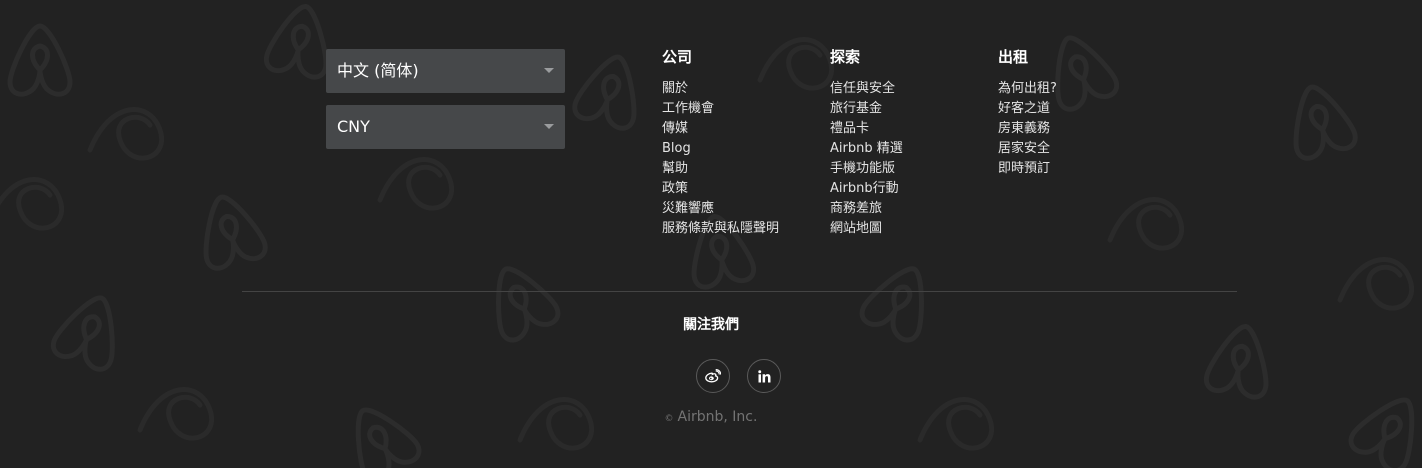 This screenshot has height=468, width=1422. Describe the element at coordinates (739, 291) in the screenshot. I see `footer-divider` at that location.